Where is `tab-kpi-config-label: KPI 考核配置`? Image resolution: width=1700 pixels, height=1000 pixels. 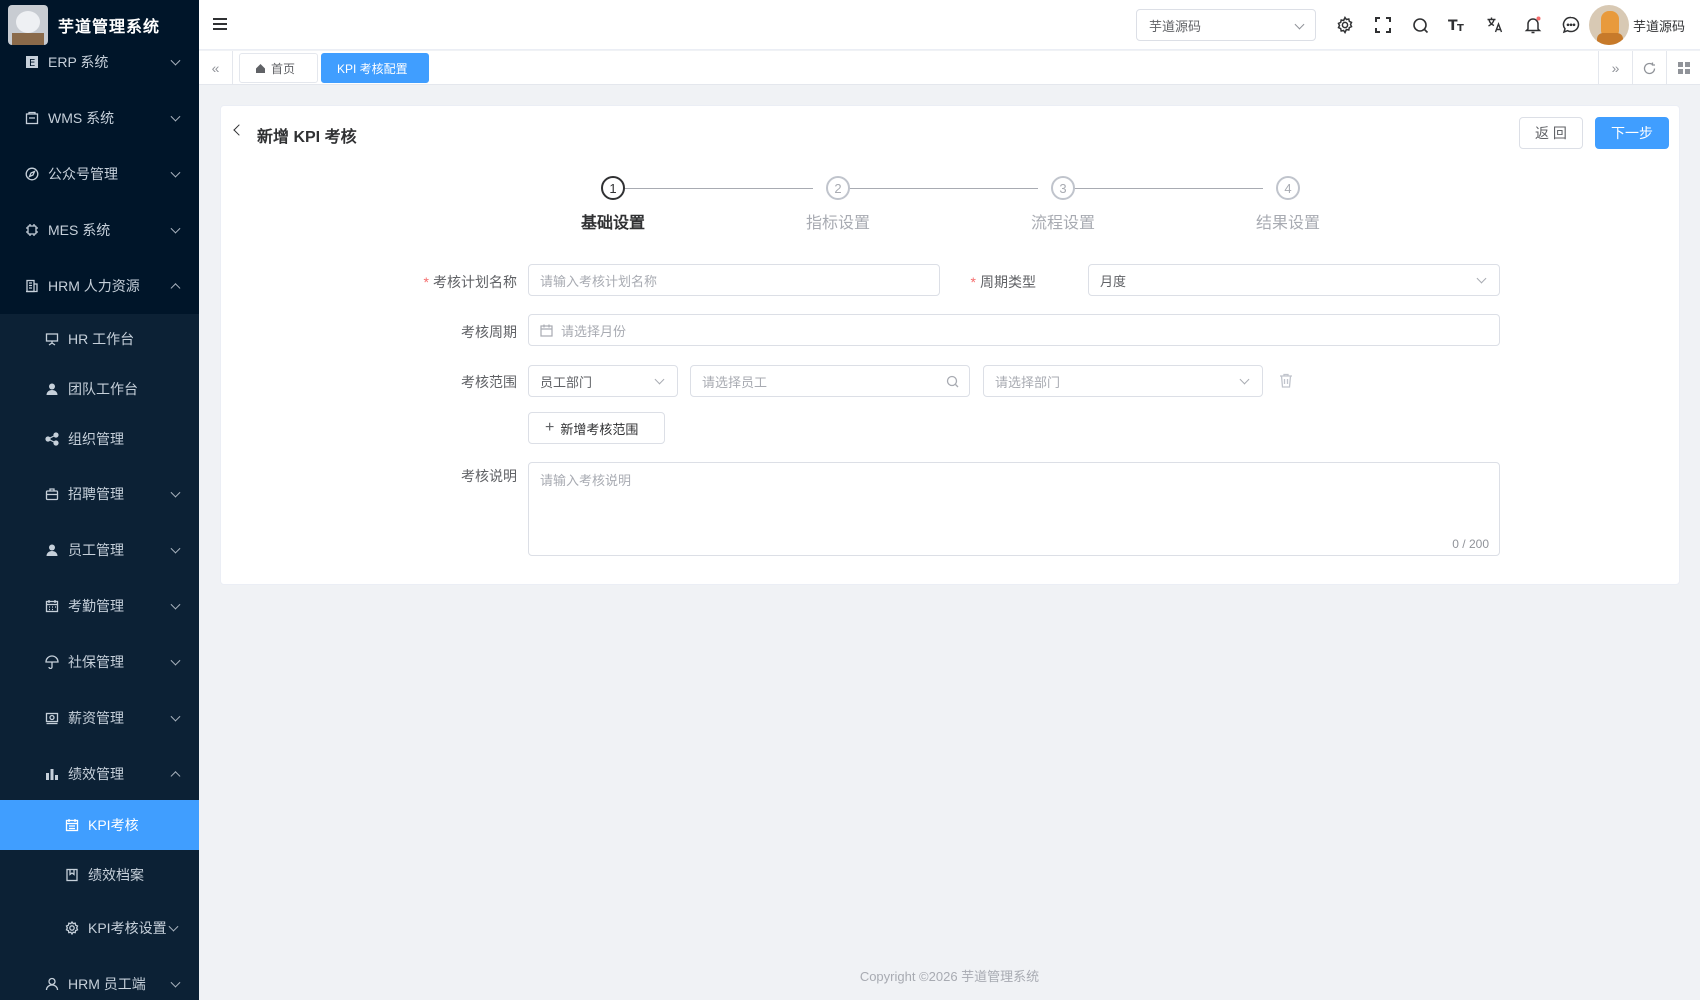
tab-kpi-config-label: KPI 考核配置 is located at coordinates (372, 68).